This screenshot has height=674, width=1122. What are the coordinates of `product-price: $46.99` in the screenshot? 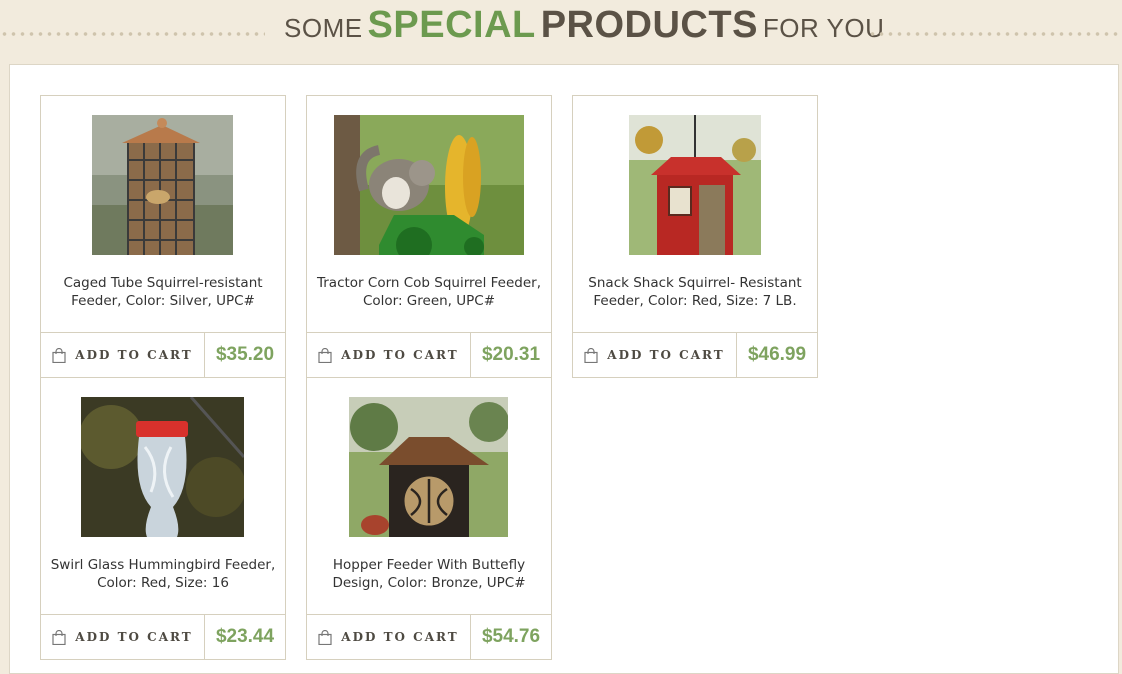 It's located at (777, 354).